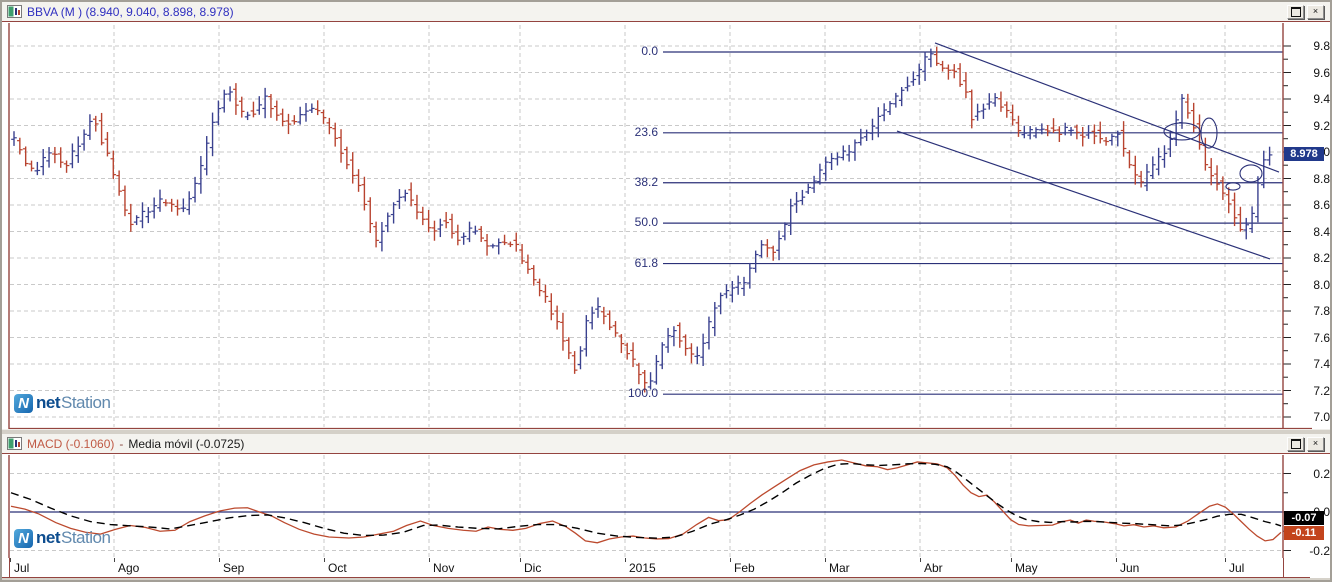  What do you see at coordinates (1321, 417) in the screenshot?
I see `price-axis-label: 7.0` at bounding box center [1321, 417].